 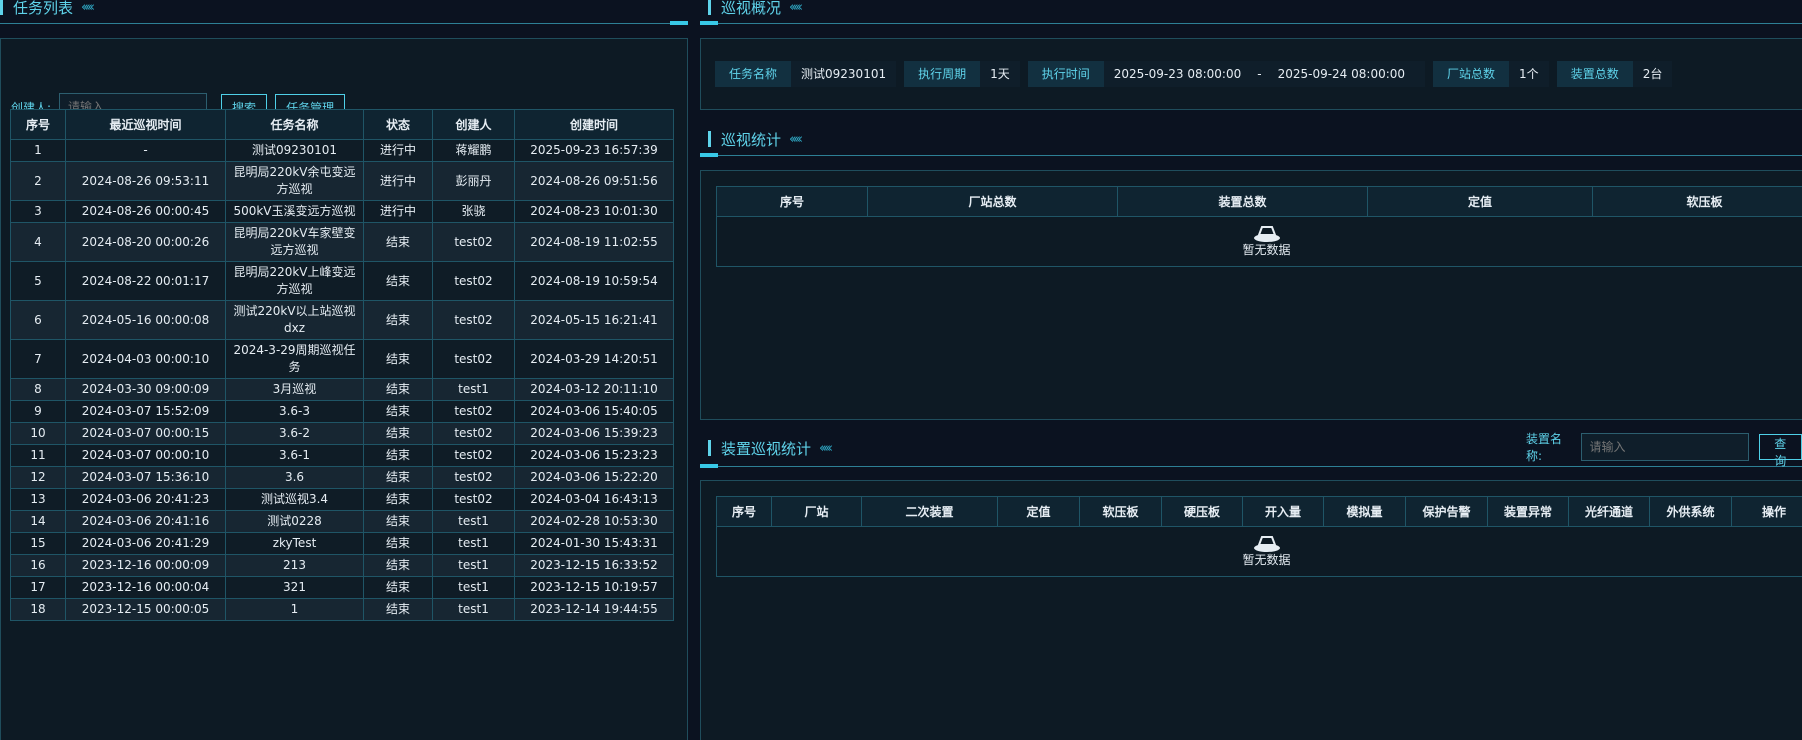 What do you see at coordinates (38, 242) in the screenshot?
I see `row-index-cell: 4` at bounding box center [38, 242].